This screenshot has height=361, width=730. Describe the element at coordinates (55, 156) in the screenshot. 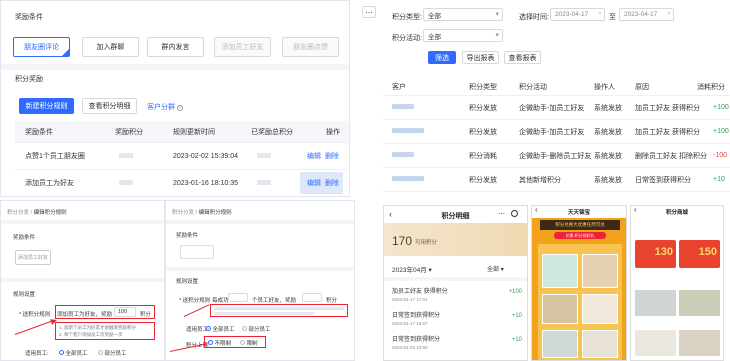

I see `row-condition: 点赞1个员工朋友圈` at that location.